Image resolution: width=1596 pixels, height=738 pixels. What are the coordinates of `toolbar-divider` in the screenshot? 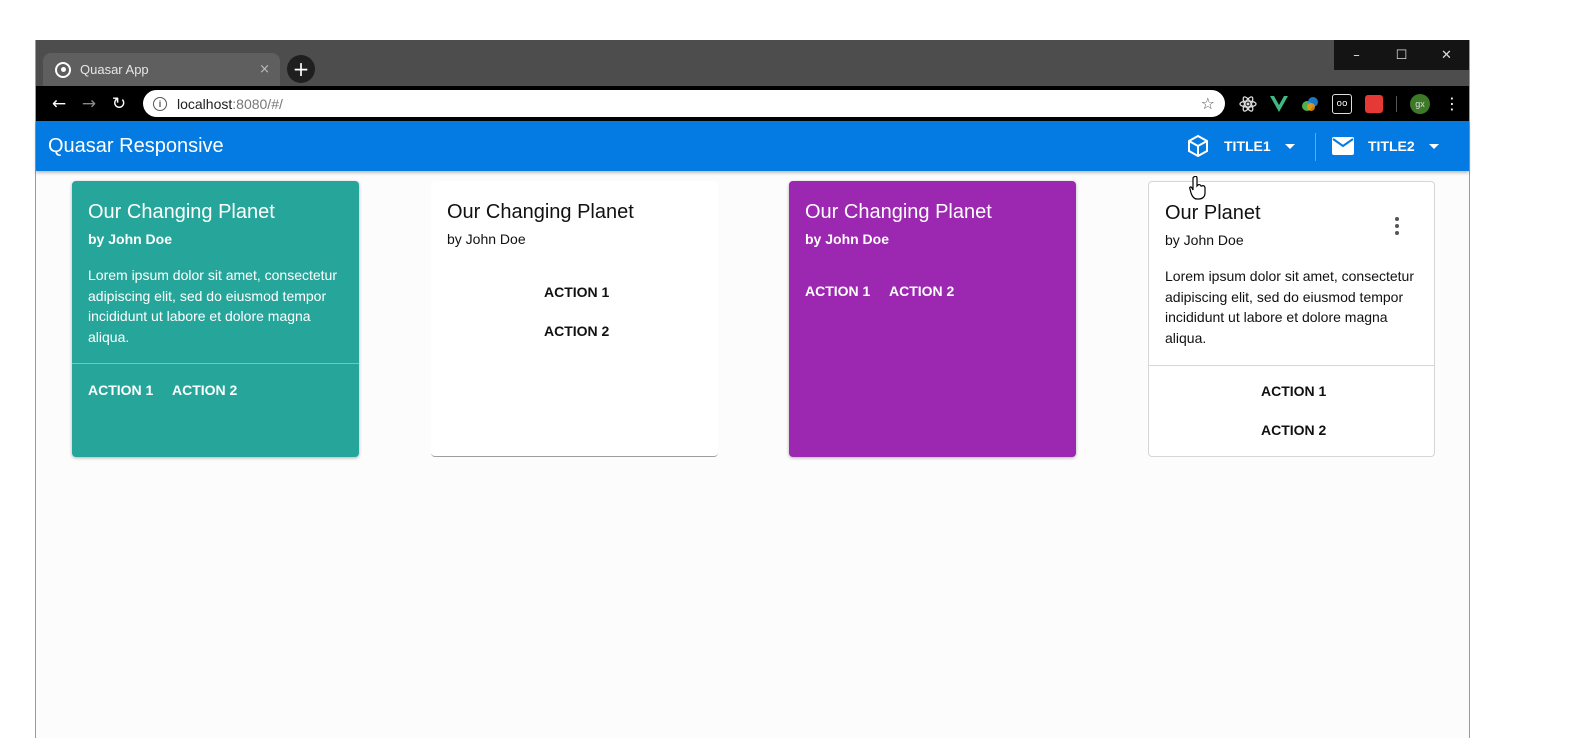 It's located at (1396, 103).